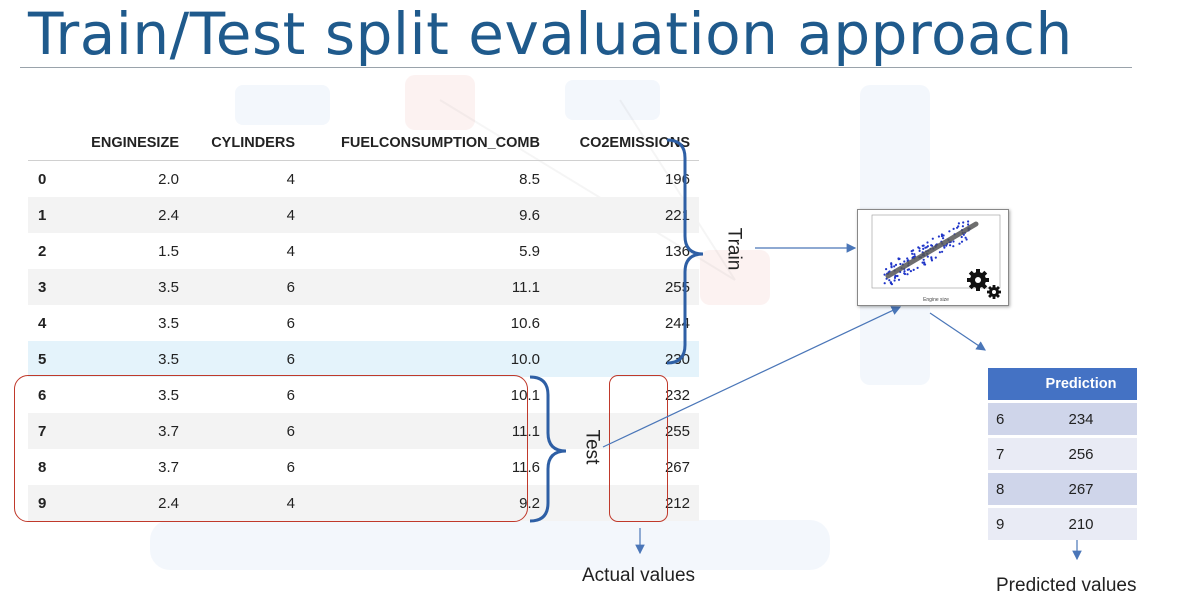  What do you see at coordinates (548, 449) in the screenshot?
I see `test-brace` at bounding box center [548, 449].